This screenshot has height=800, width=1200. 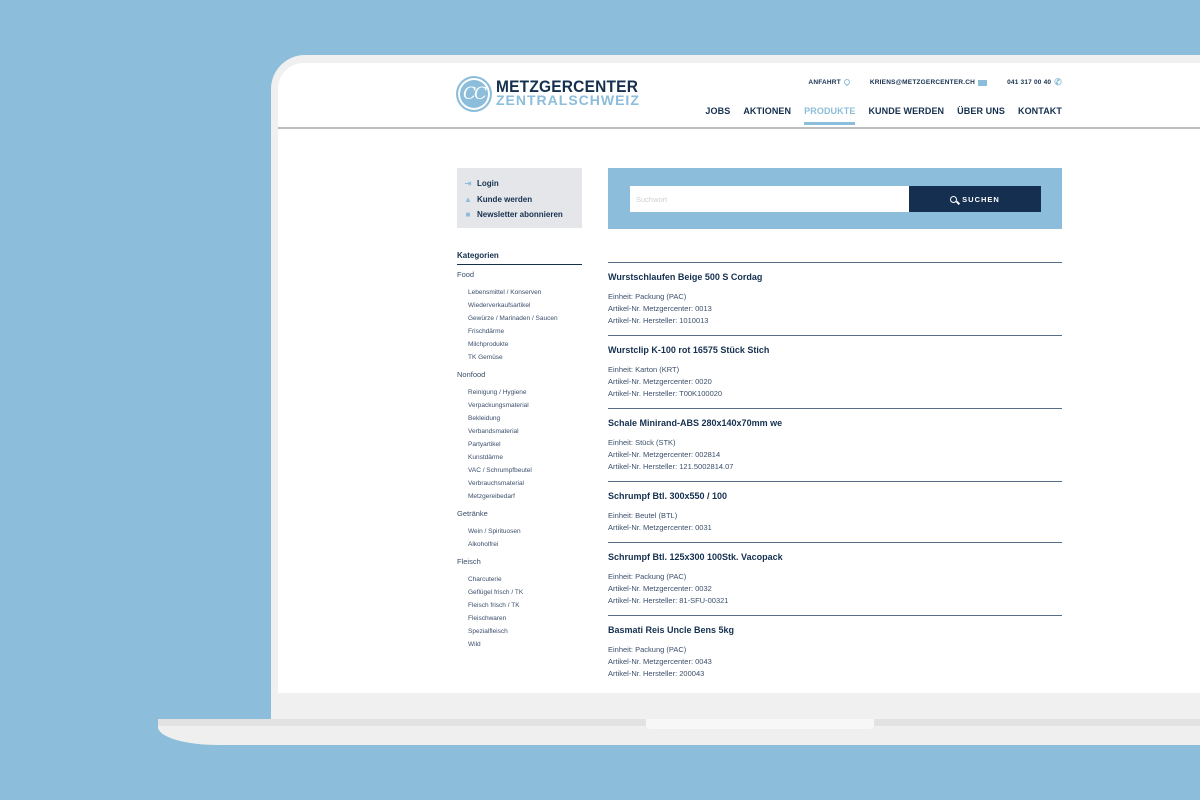 What do you see at coordinates (906, 115) in the screenshot?
I see `nav-kunde-werden: KUNDE WERDEN` at bounding box center [906, 115].